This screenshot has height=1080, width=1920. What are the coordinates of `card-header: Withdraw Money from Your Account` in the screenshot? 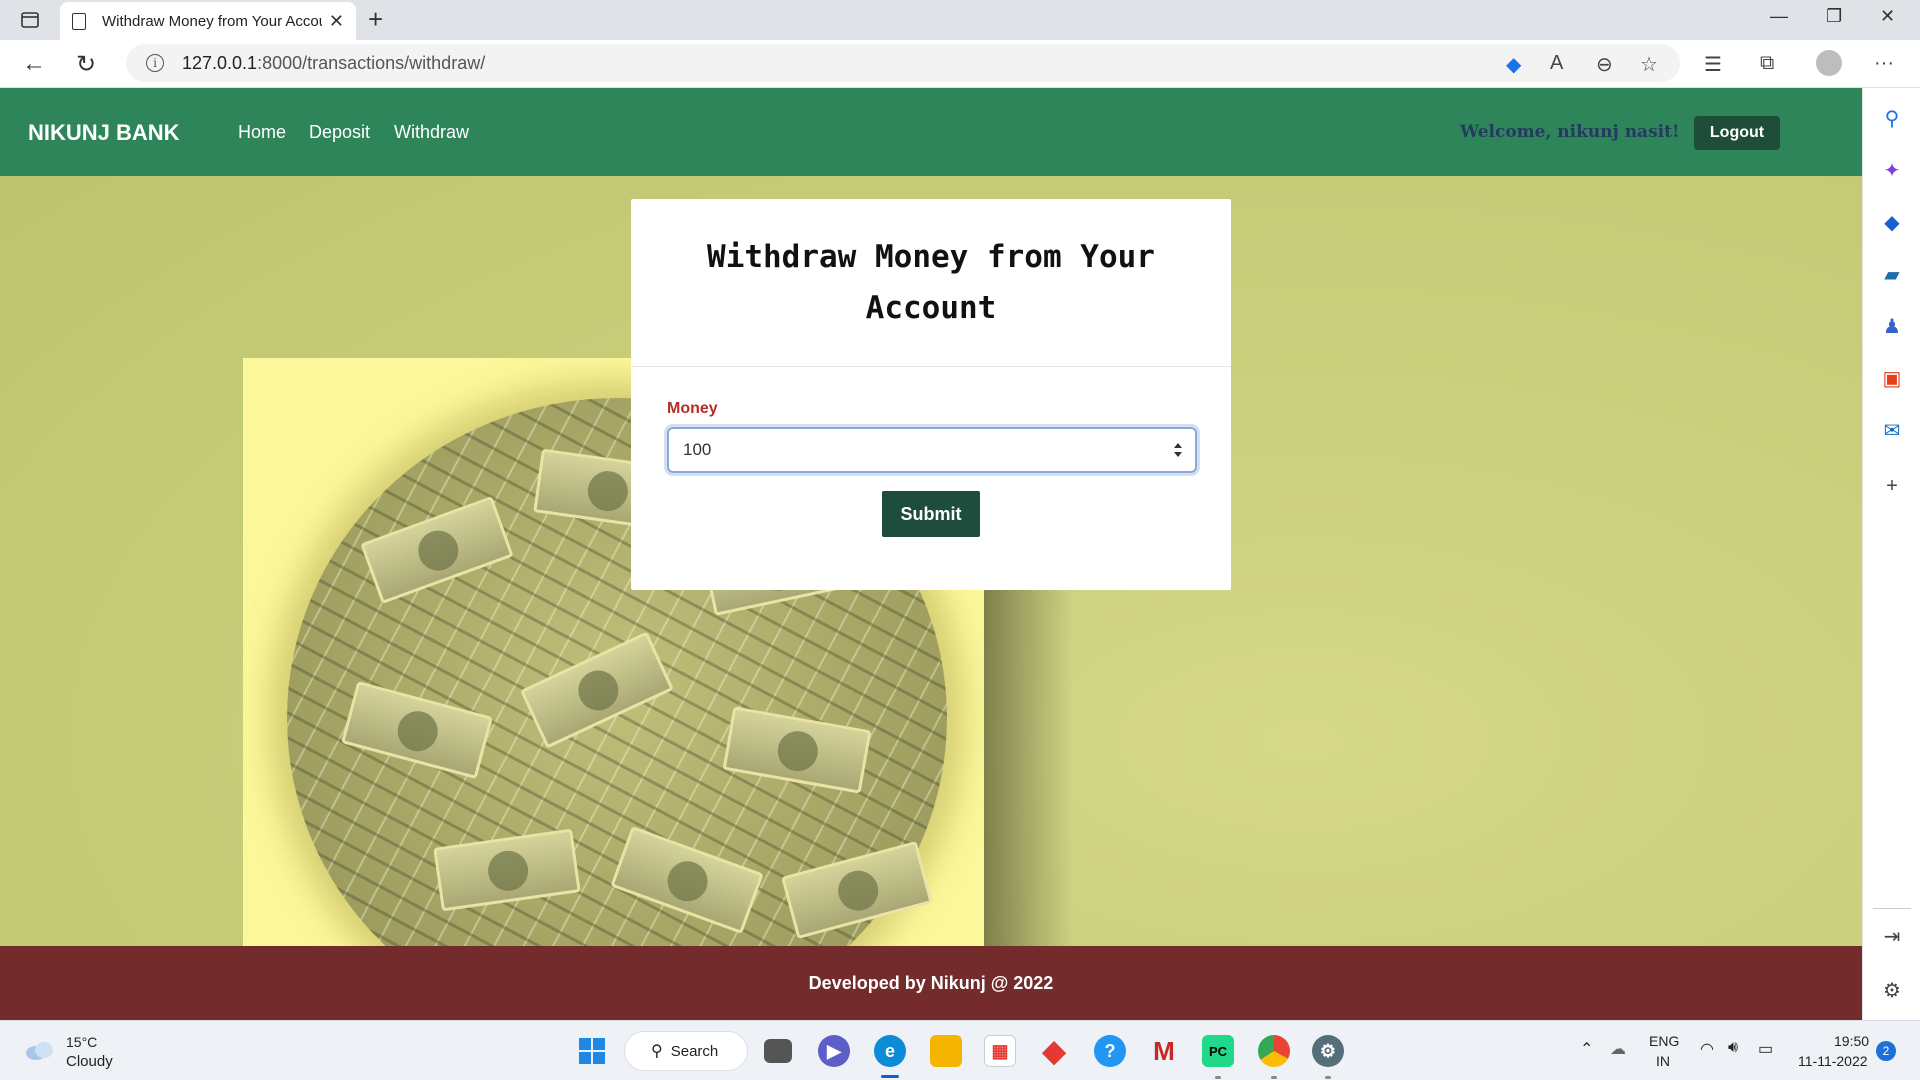 It's located at (931, 283).